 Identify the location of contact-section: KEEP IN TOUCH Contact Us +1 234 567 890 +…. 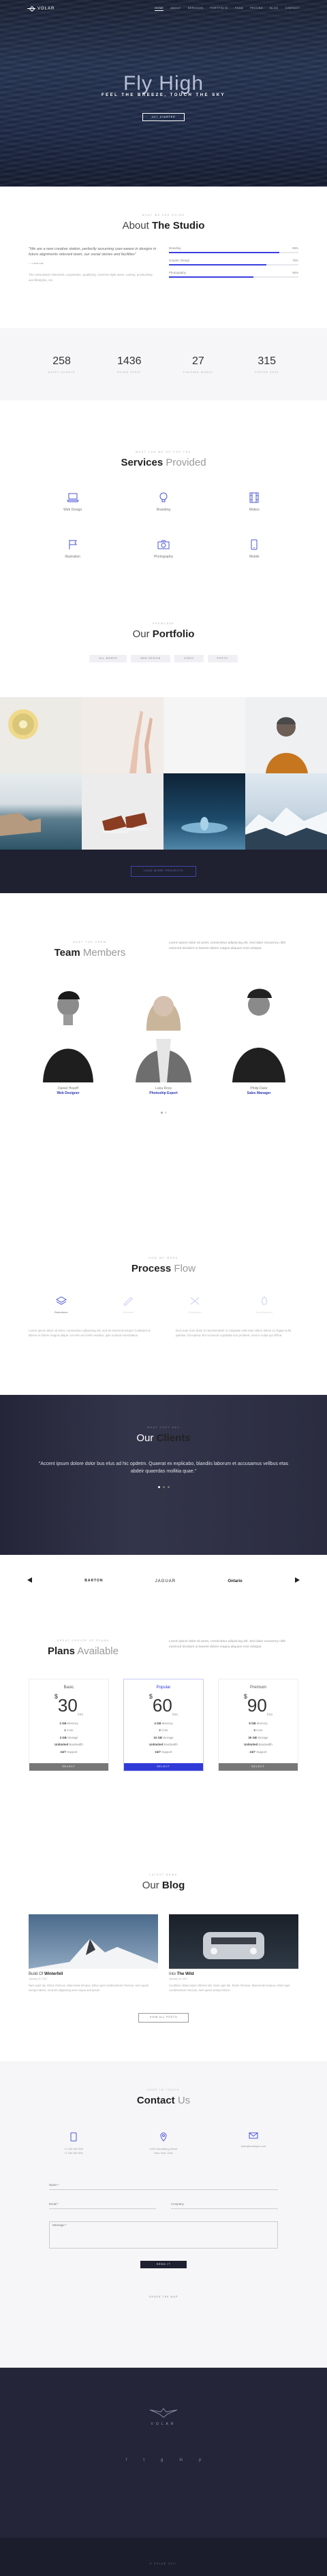
(163, 2214).